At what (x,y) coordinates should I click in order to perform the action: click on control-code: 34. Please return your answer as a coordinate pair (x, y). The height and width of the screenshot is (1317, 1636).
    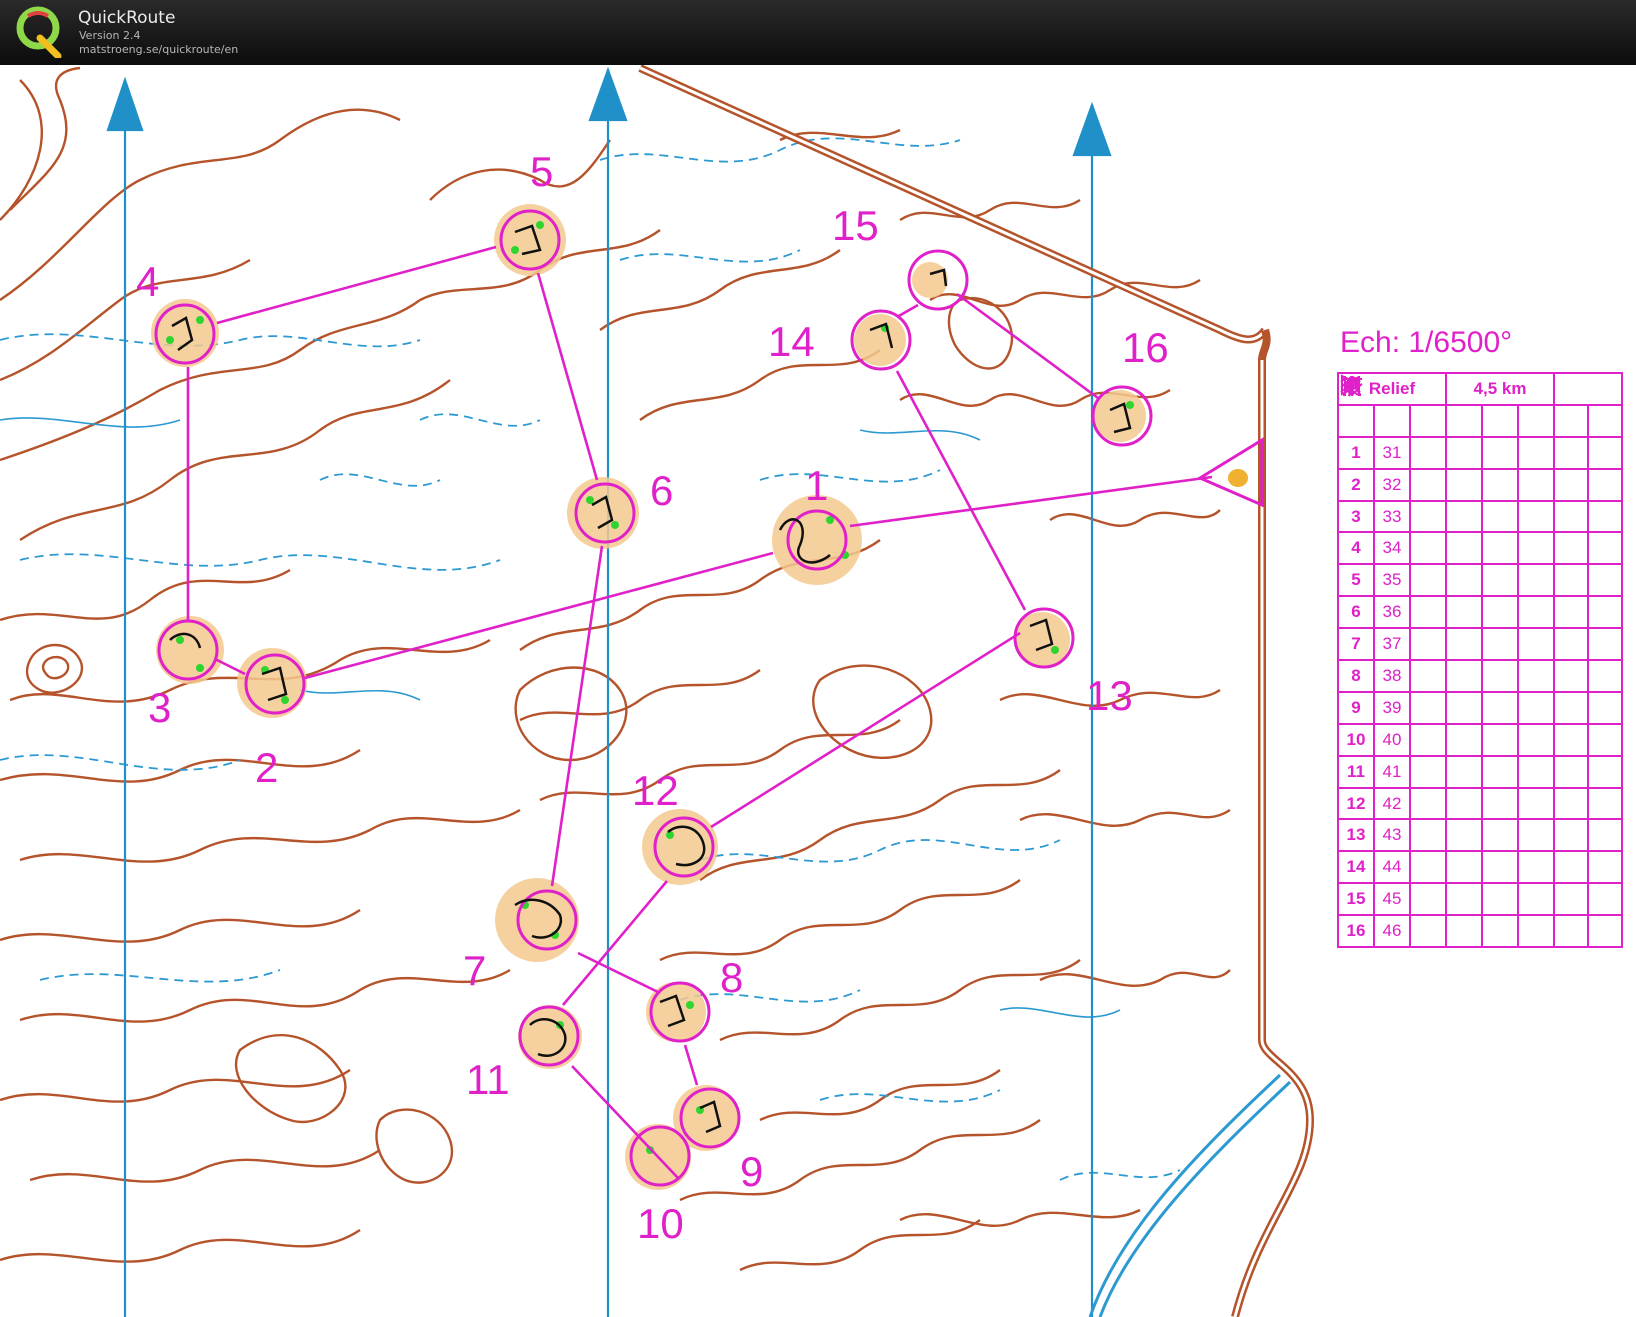
    Looking at the image, I should click on (1392, 548).